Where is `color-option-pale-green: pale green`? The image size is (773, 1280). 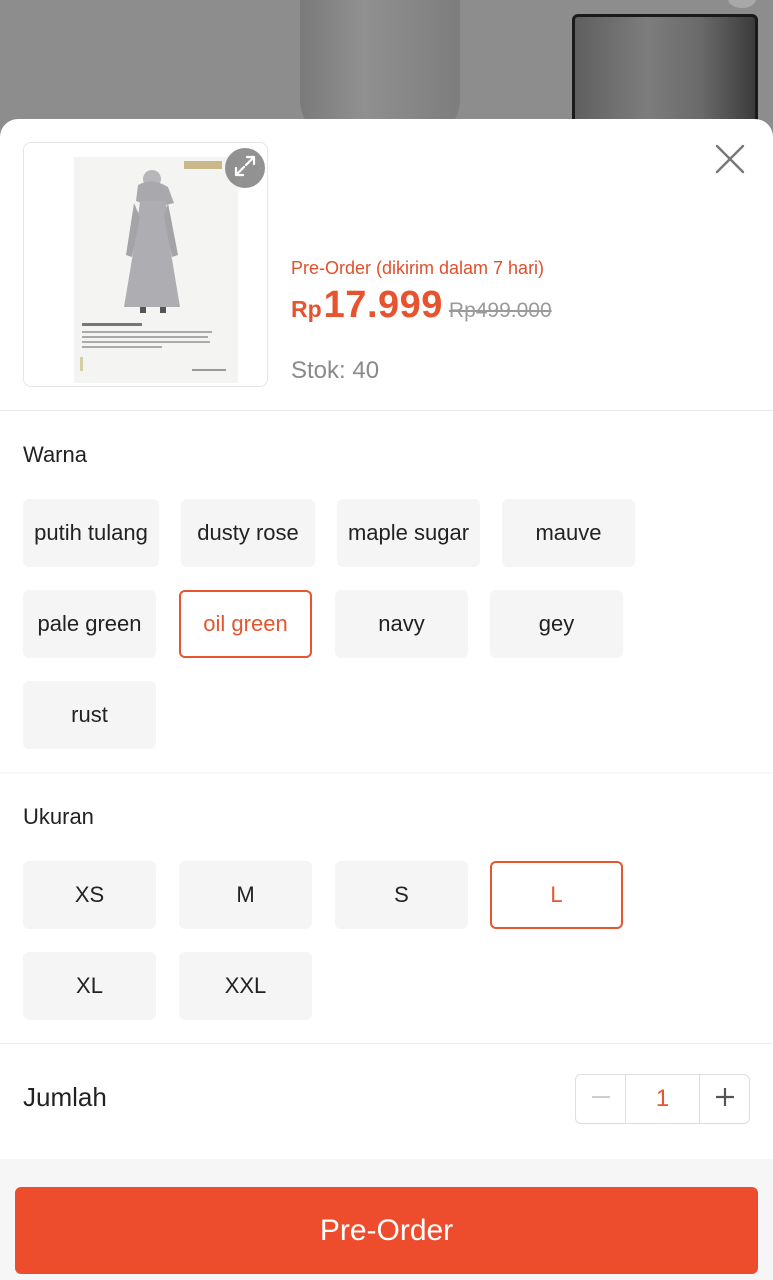
color-option-pale-green: pale green is located at coordinates (89, 624).